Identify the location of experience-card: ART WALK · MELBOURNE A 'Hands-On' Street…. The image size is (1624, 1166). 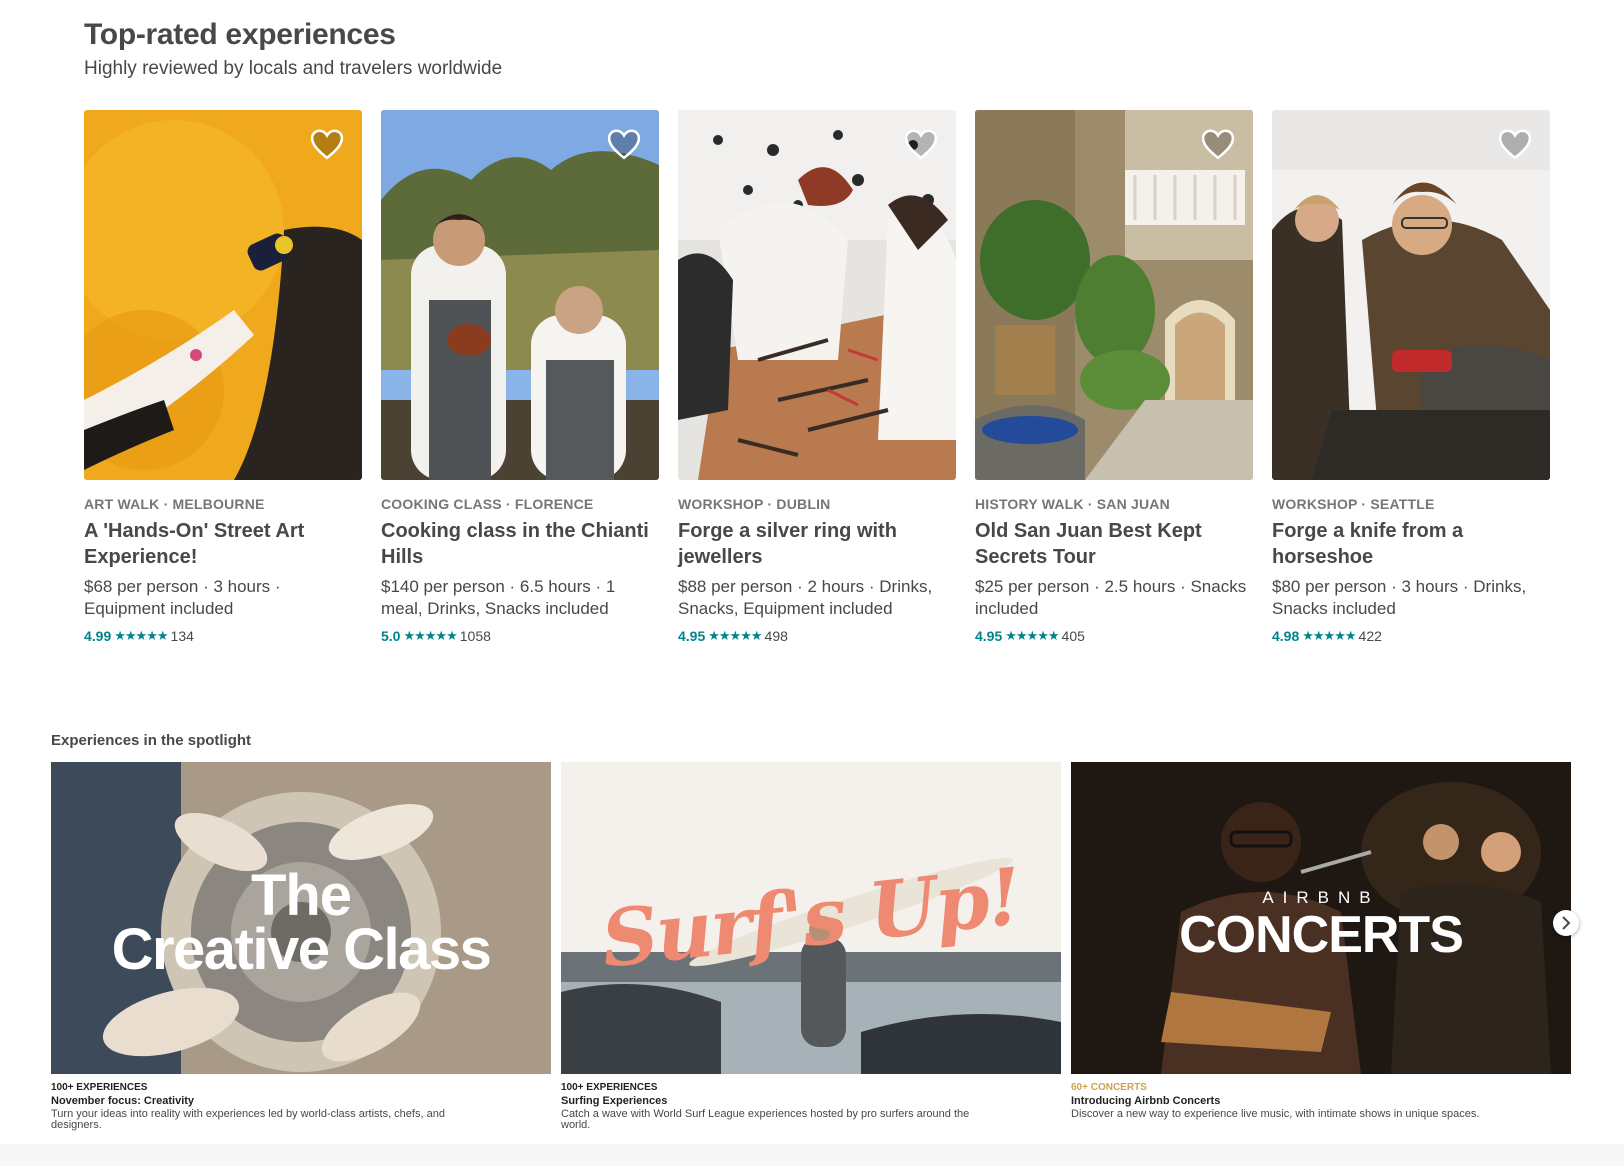
(223, 377).